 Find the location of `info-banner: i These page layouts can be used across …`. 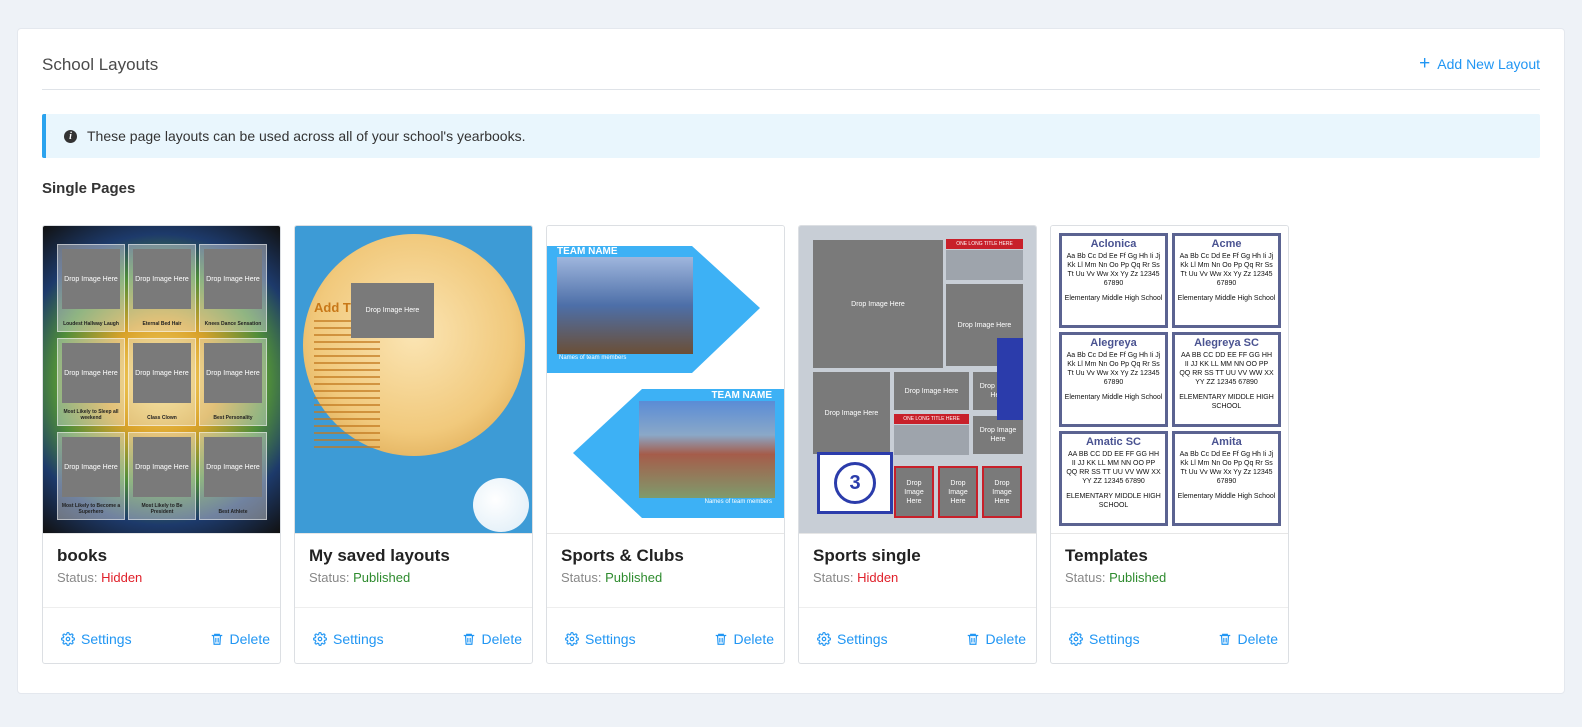

info-banner: i These page layouts can be used across … is located at coordinates (791, 136).